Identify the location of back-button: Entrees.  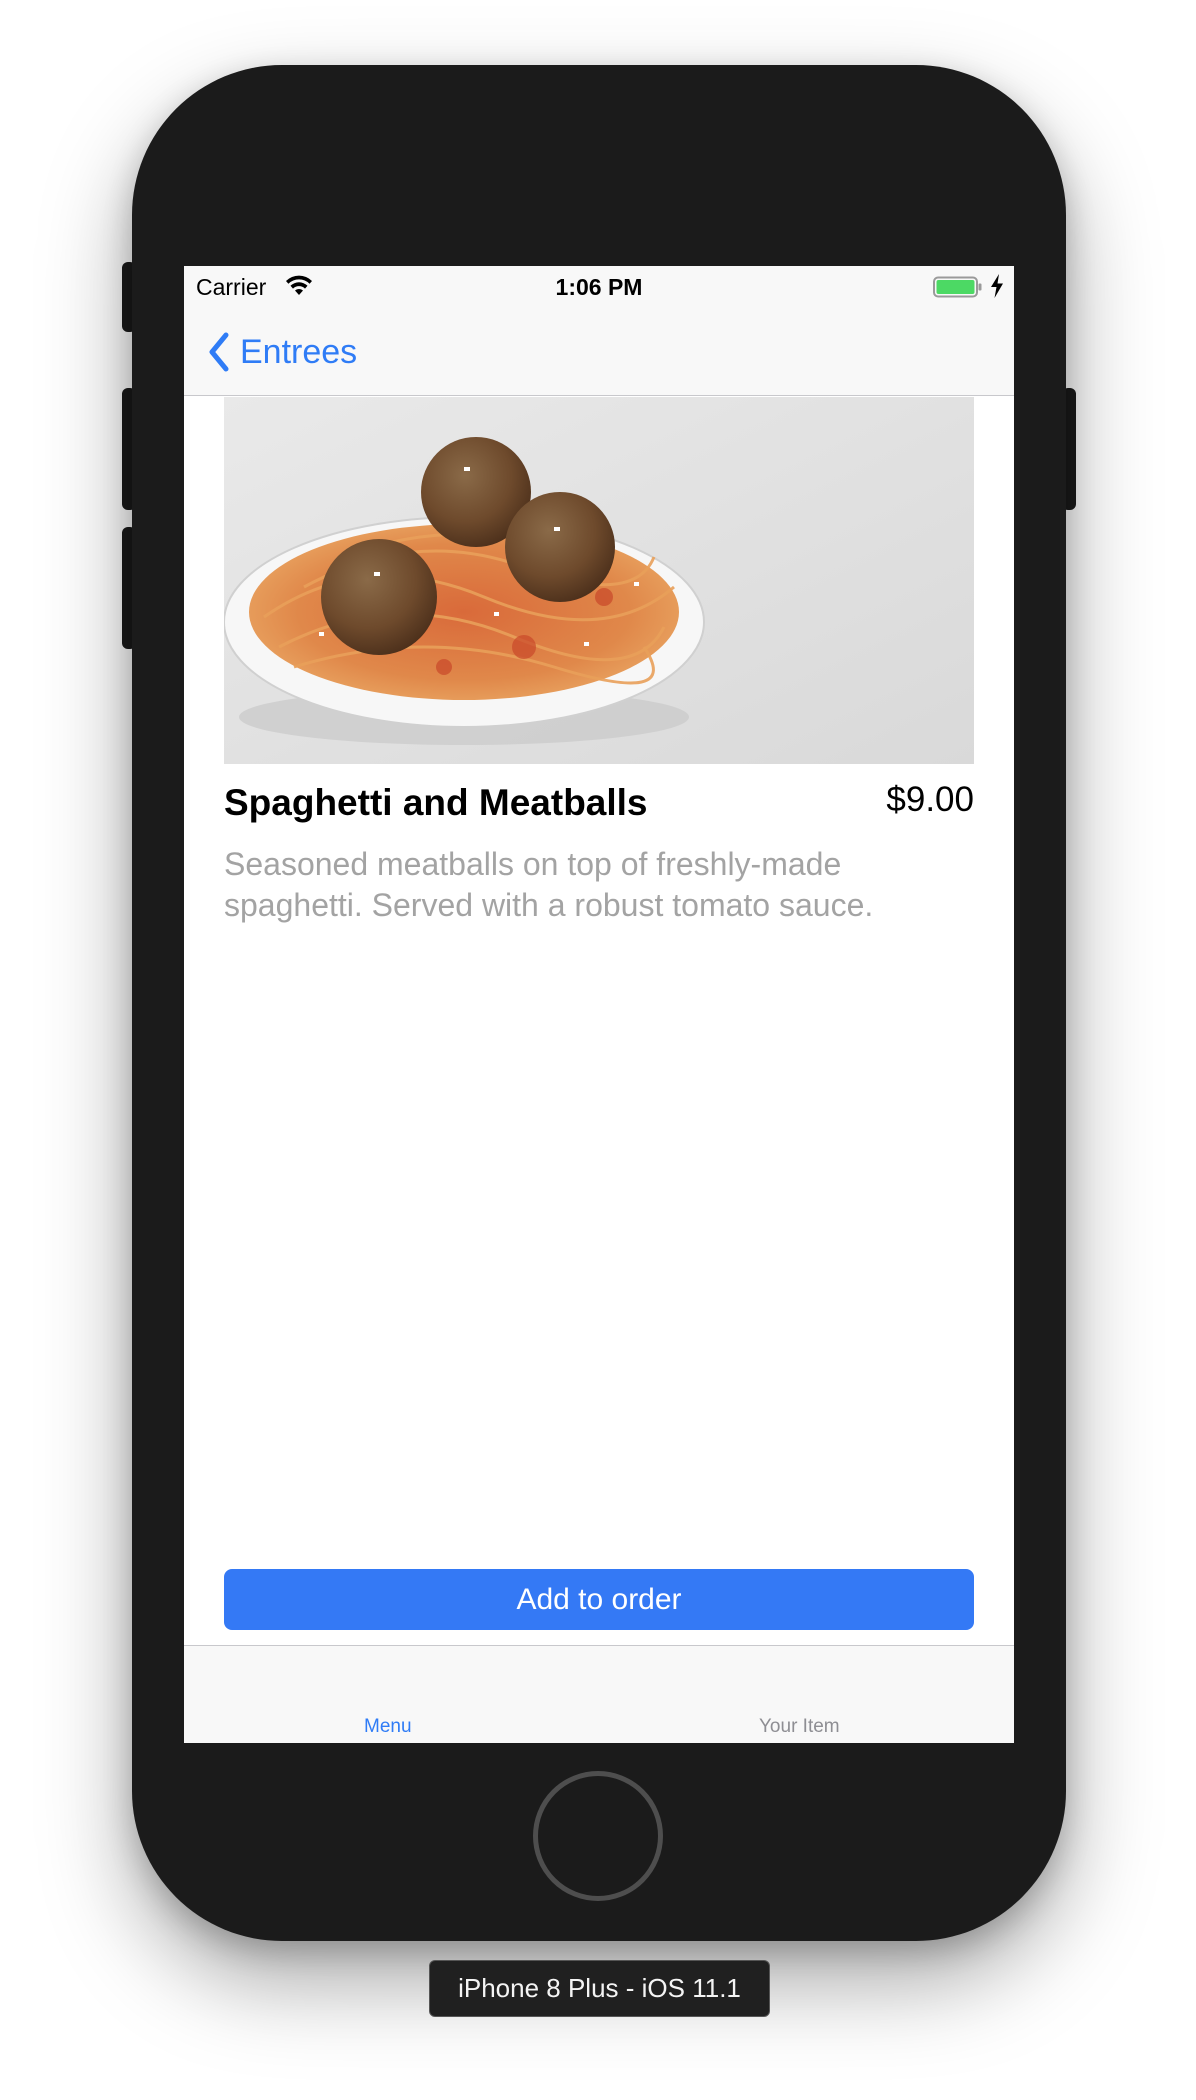
(282, 352).